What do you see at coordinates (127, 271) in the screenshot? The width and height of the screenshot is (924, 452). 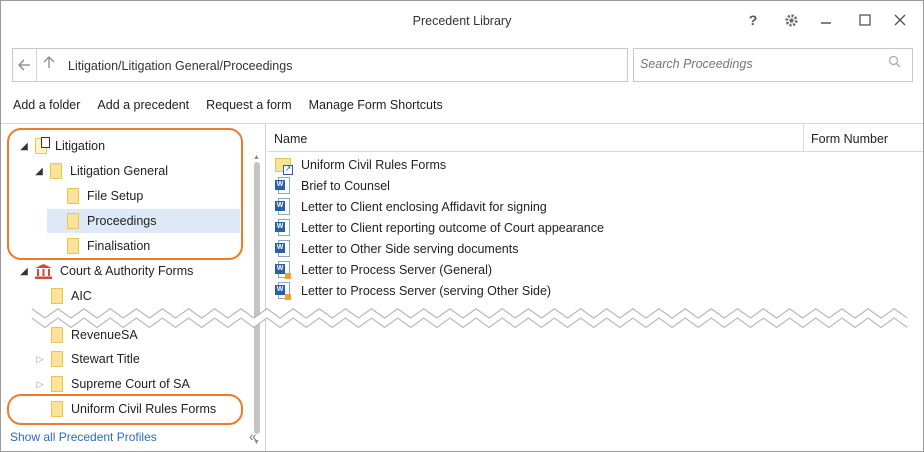 I see `tree-item-label: Court & Authority Forms` at bounding box center [127, 271].